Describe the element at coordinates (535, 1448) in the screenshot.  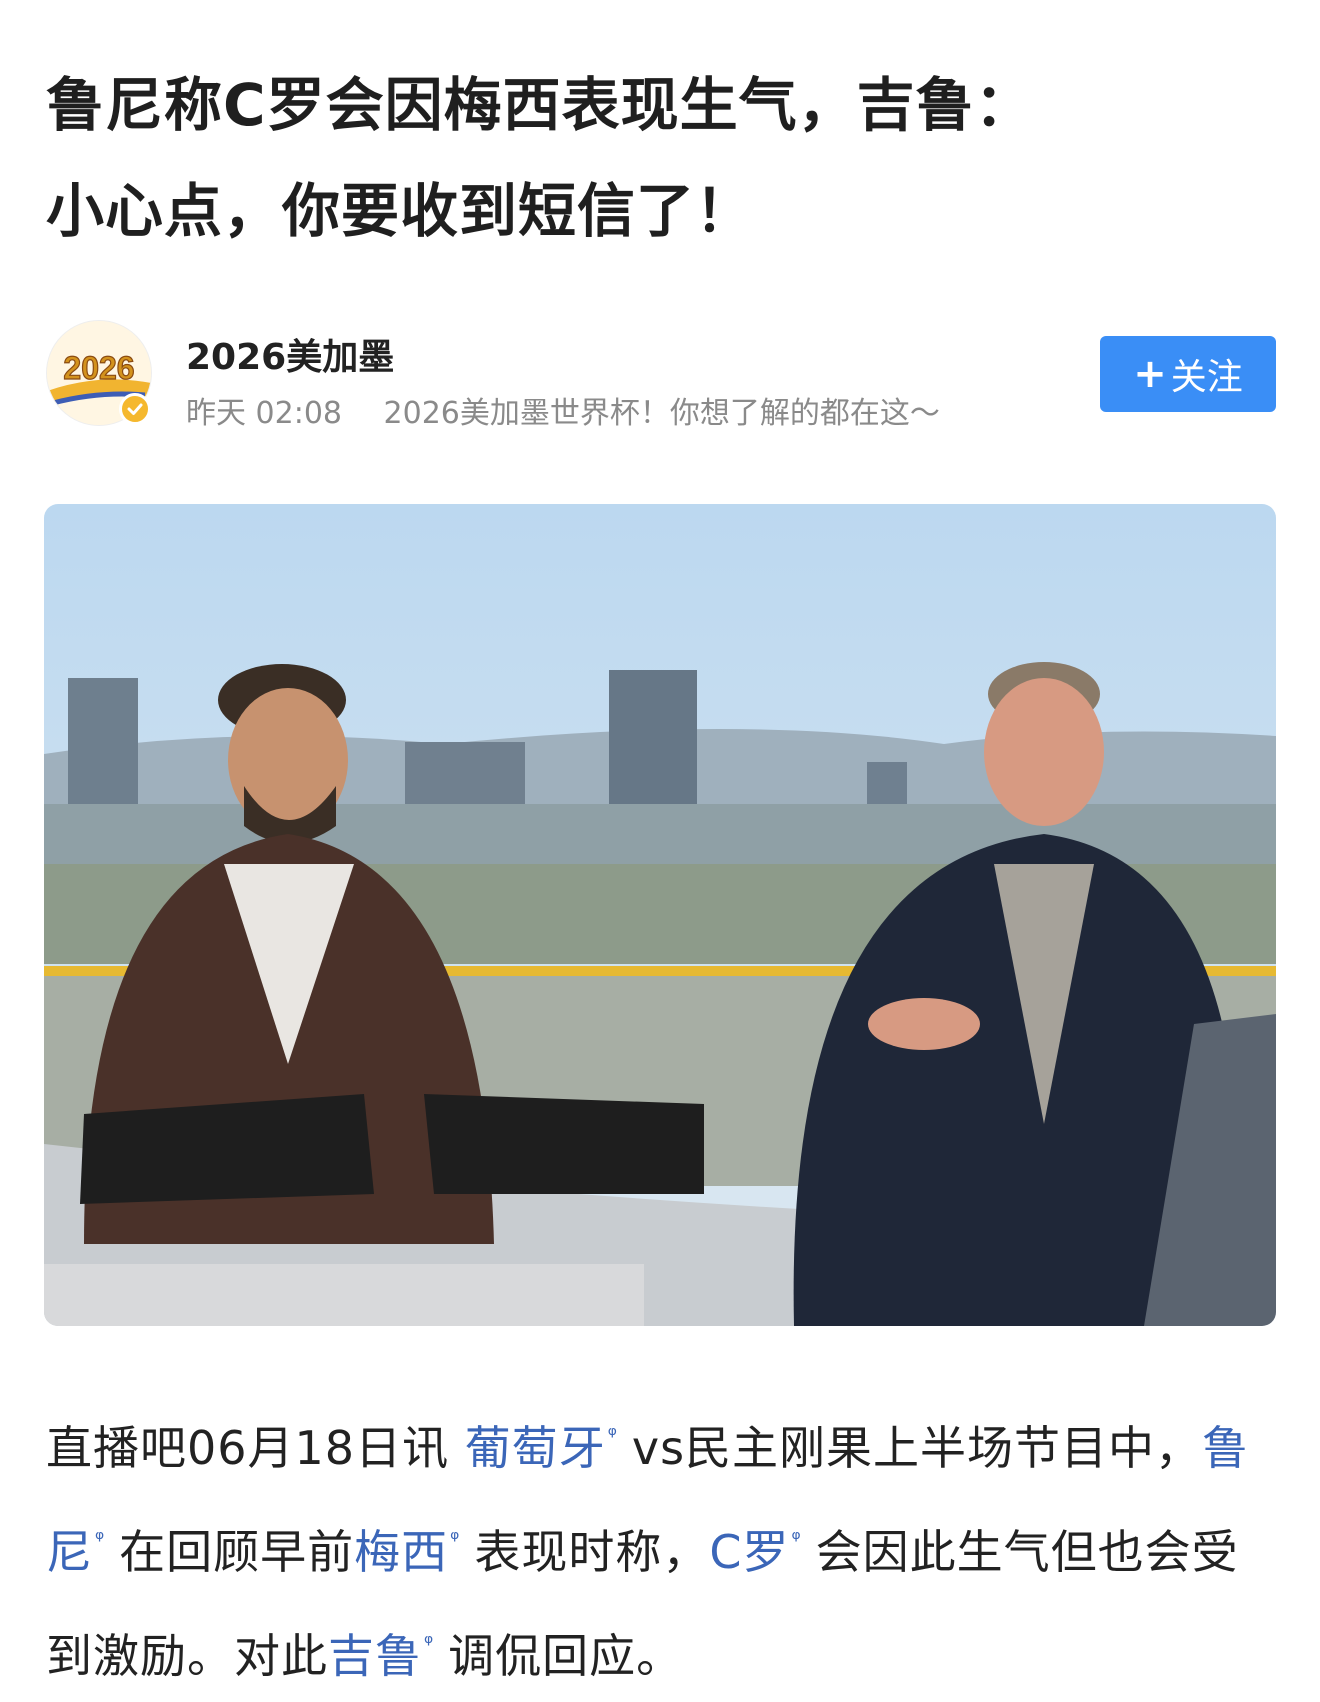
I see `link-portugal: 葡萄牙` at that location.